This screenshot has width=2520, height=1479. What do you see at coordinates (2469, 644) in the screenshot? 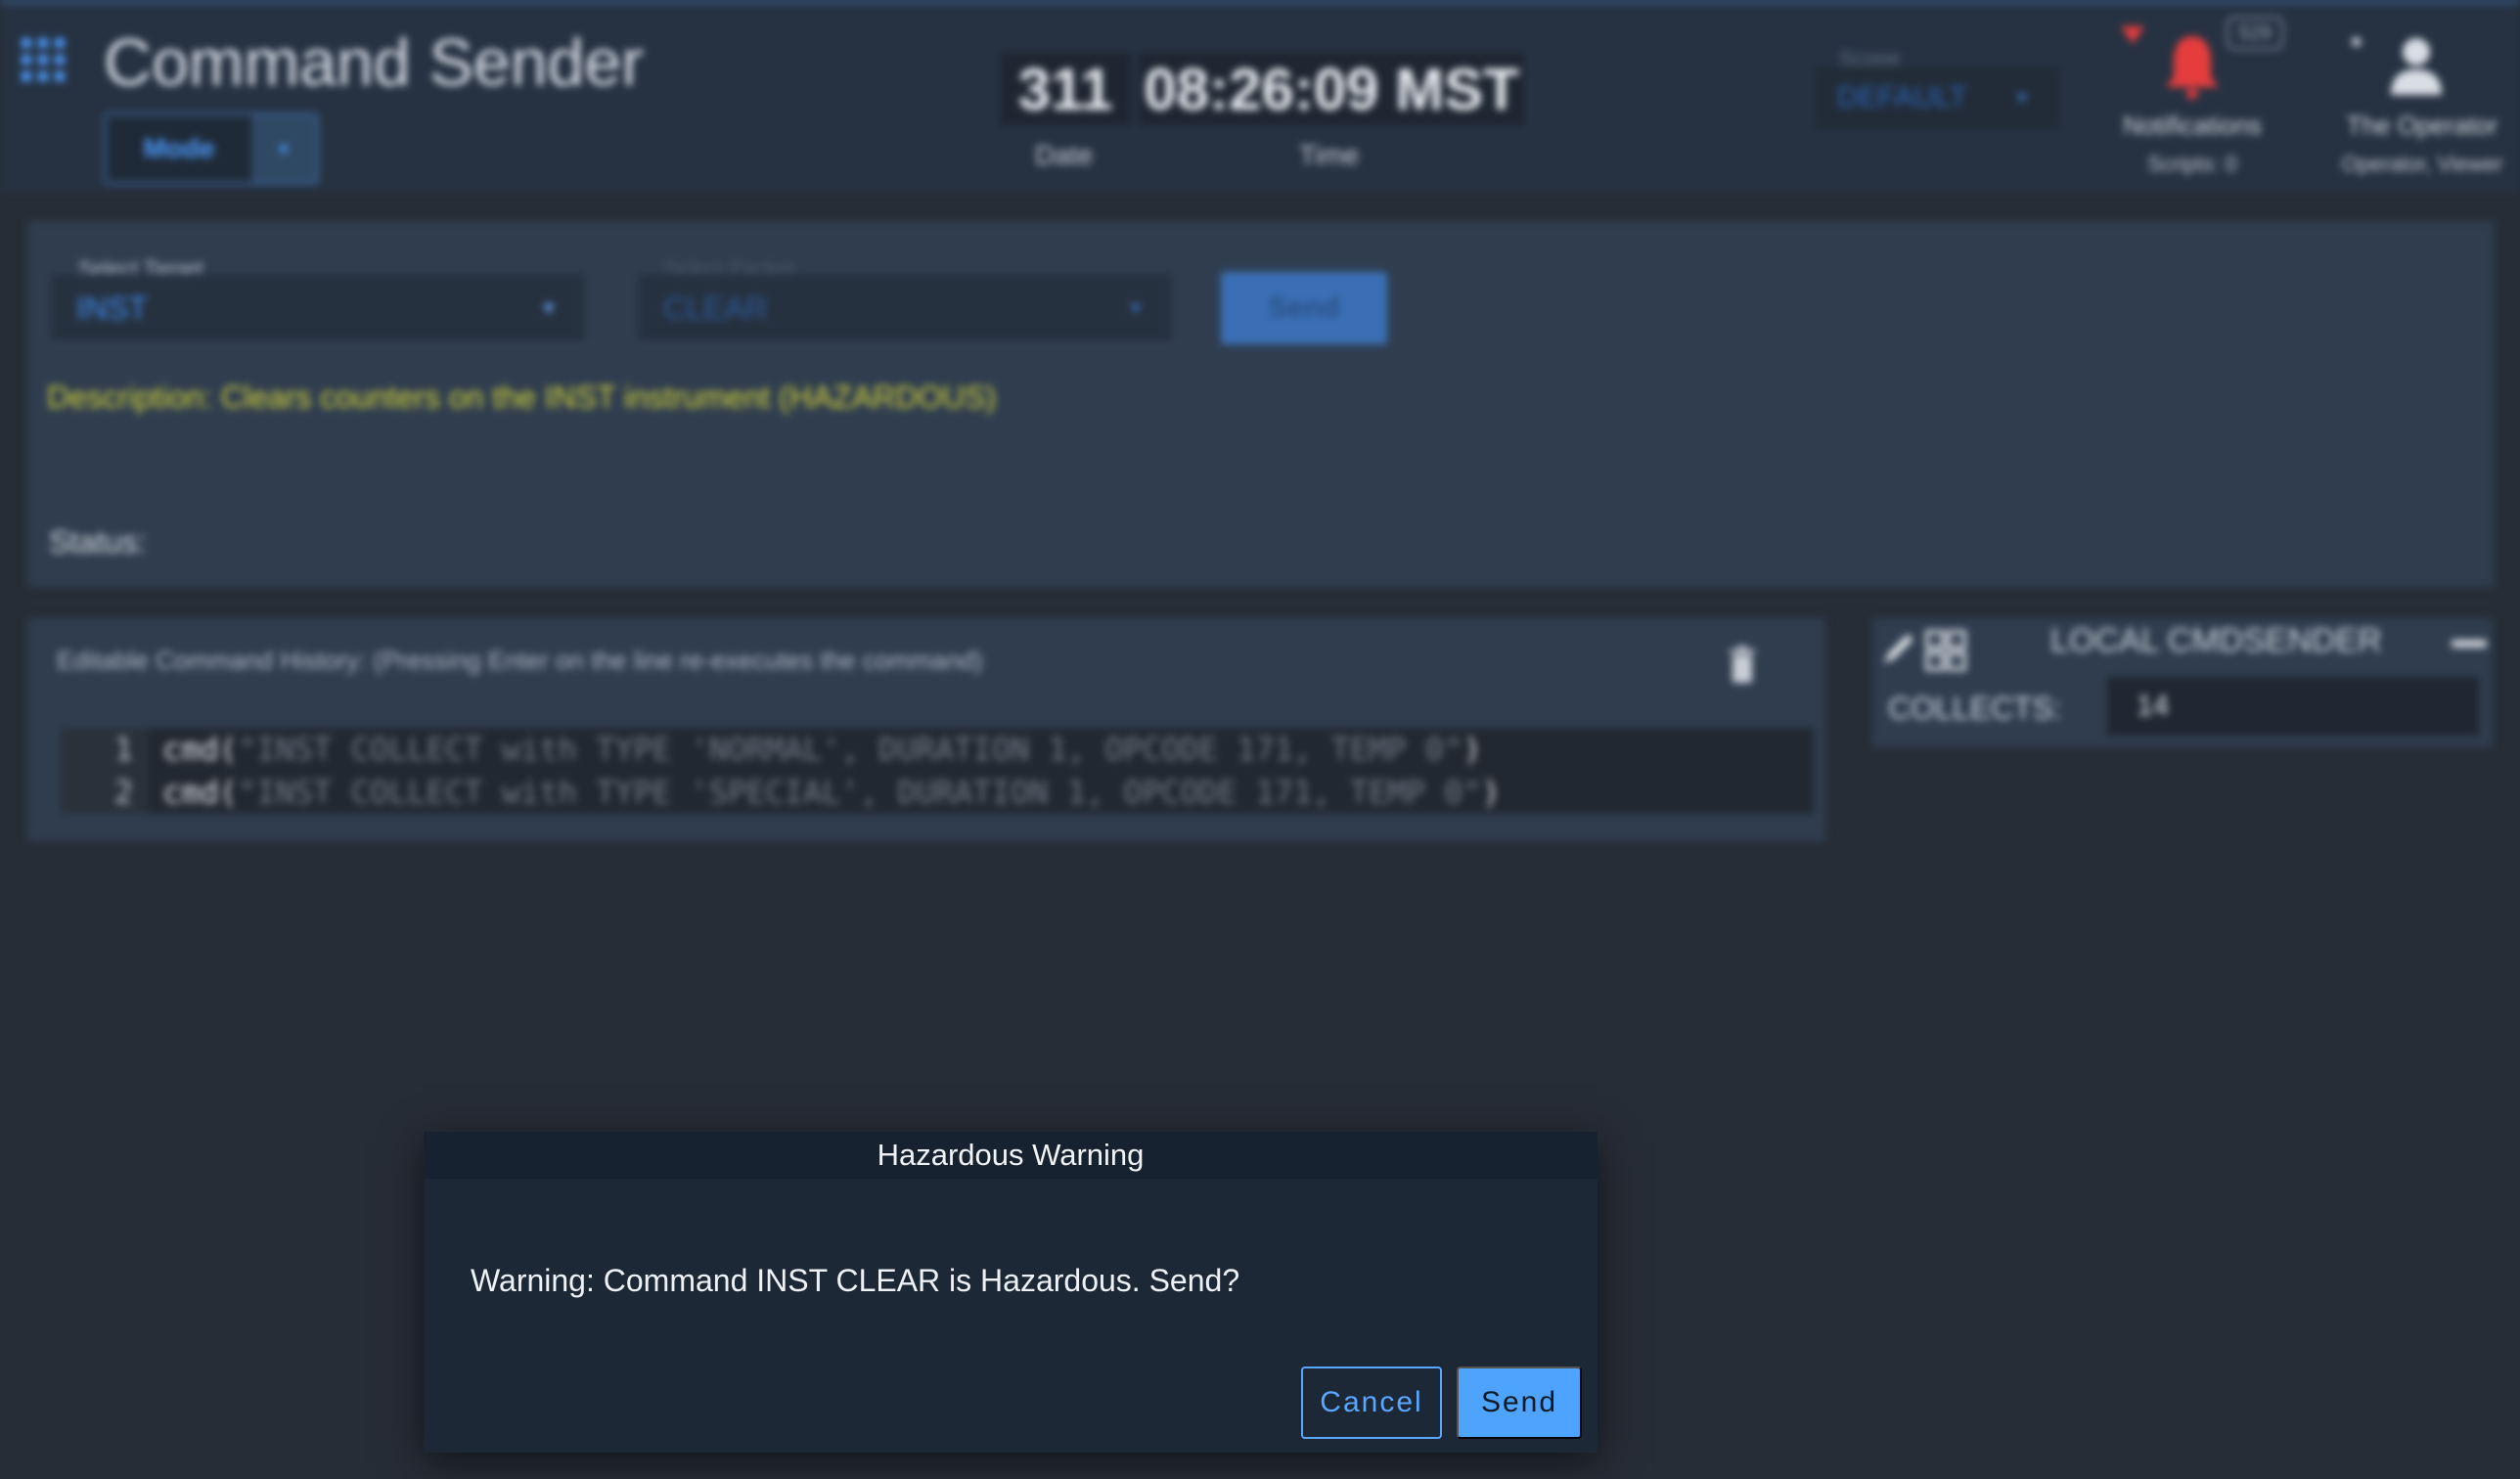
I see `minus-icon` at bounding box center [2469, 644].